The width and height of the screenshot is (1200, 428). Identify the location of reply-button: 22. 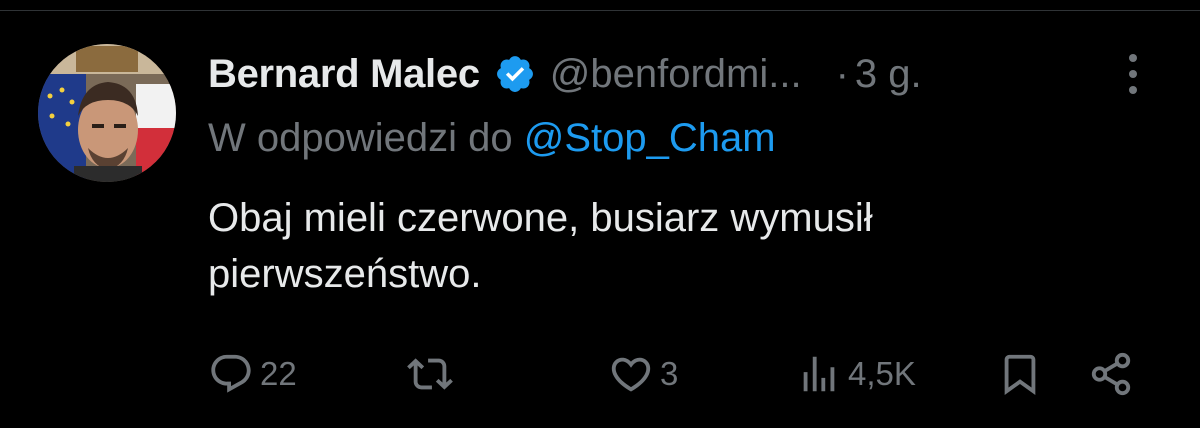
(252, 374).